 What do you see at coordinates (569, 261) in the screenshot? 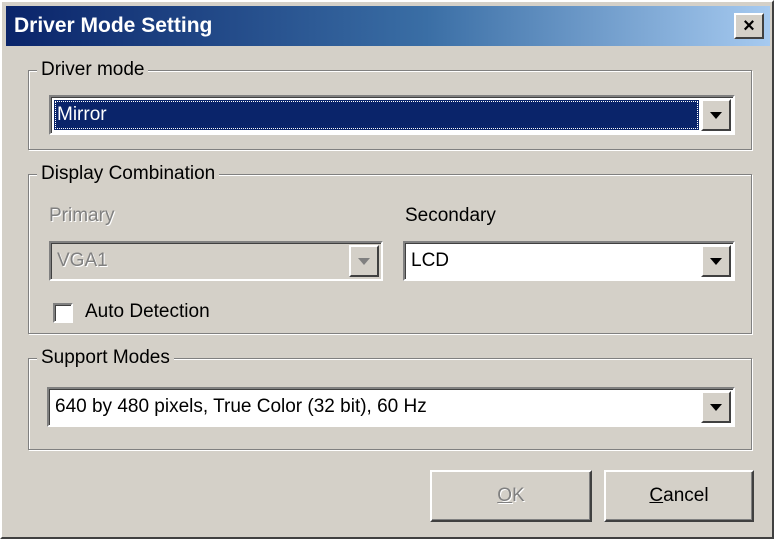
I see `secondary-select: LCD` at bounding box center [569, 261].